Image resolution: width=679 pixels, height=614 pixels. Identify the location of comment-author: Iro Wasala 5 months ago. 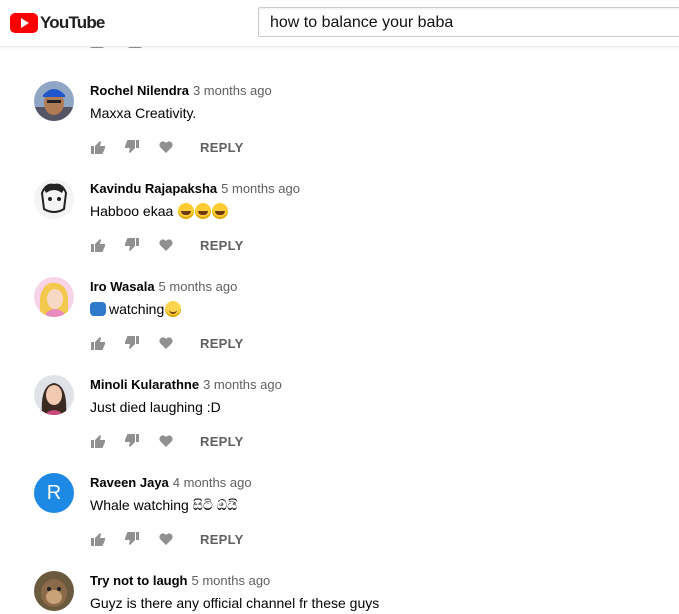
(163, 286).